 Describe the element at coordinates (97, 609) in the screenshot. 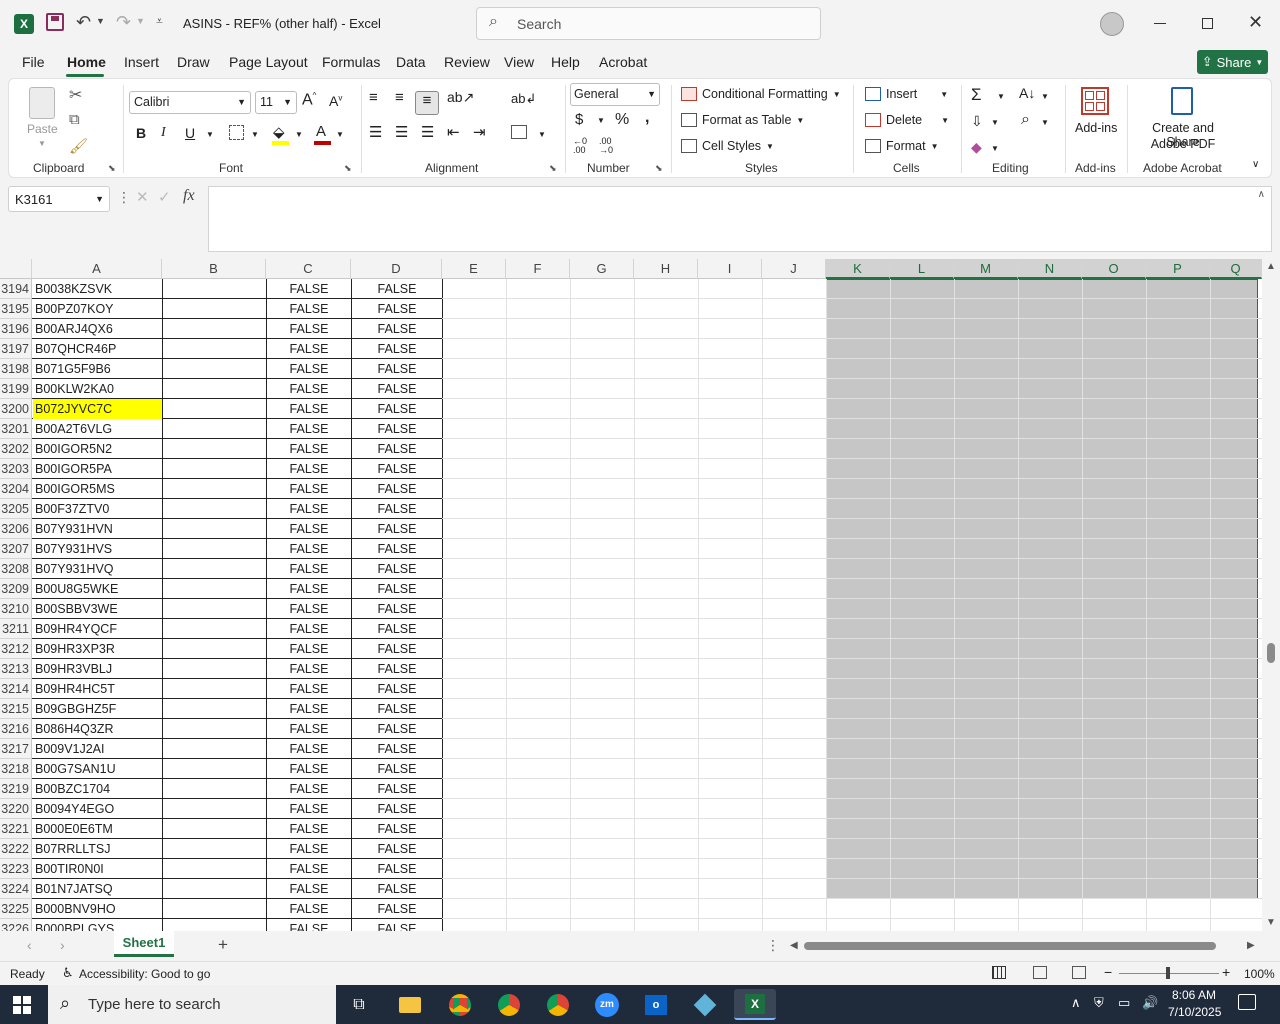

I see `cell-asin: B00SBBV3WE` at that location.